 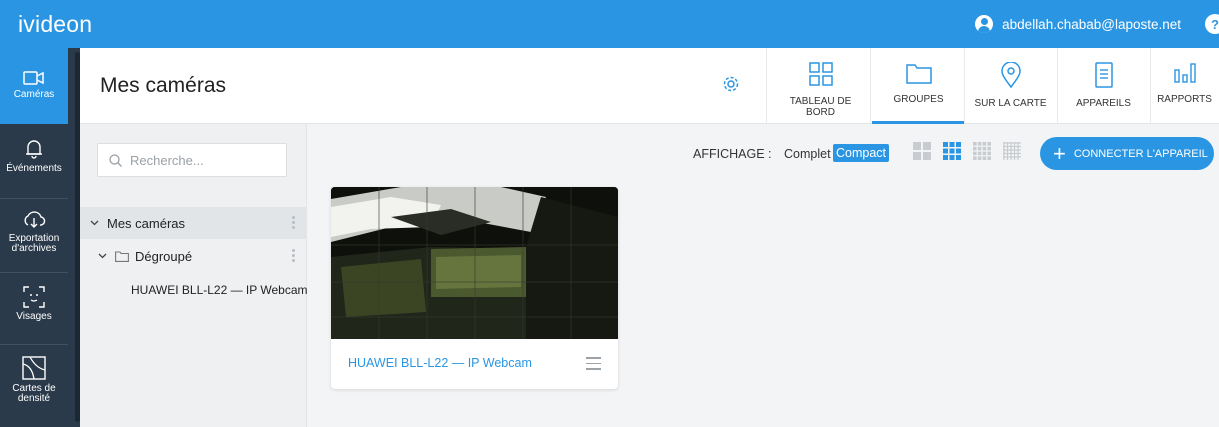 What do you see at coordinates (34, 297) in the screenshot?
I see `face-icon` at bounding box center [34, 297].